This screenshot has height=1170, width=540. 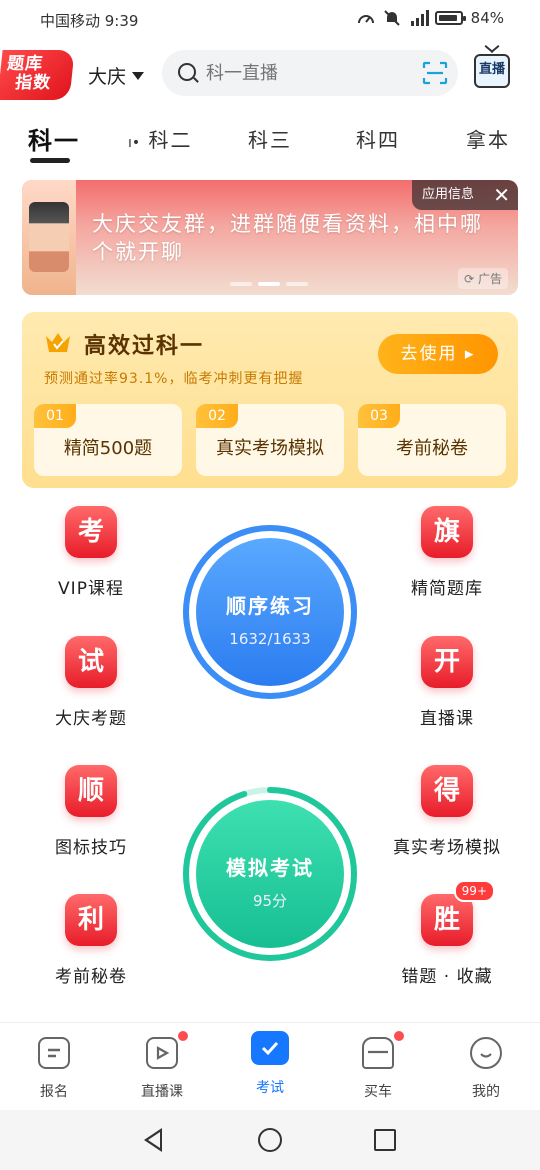 I want to click on feature-num: 01, so click(x=55, y=416).